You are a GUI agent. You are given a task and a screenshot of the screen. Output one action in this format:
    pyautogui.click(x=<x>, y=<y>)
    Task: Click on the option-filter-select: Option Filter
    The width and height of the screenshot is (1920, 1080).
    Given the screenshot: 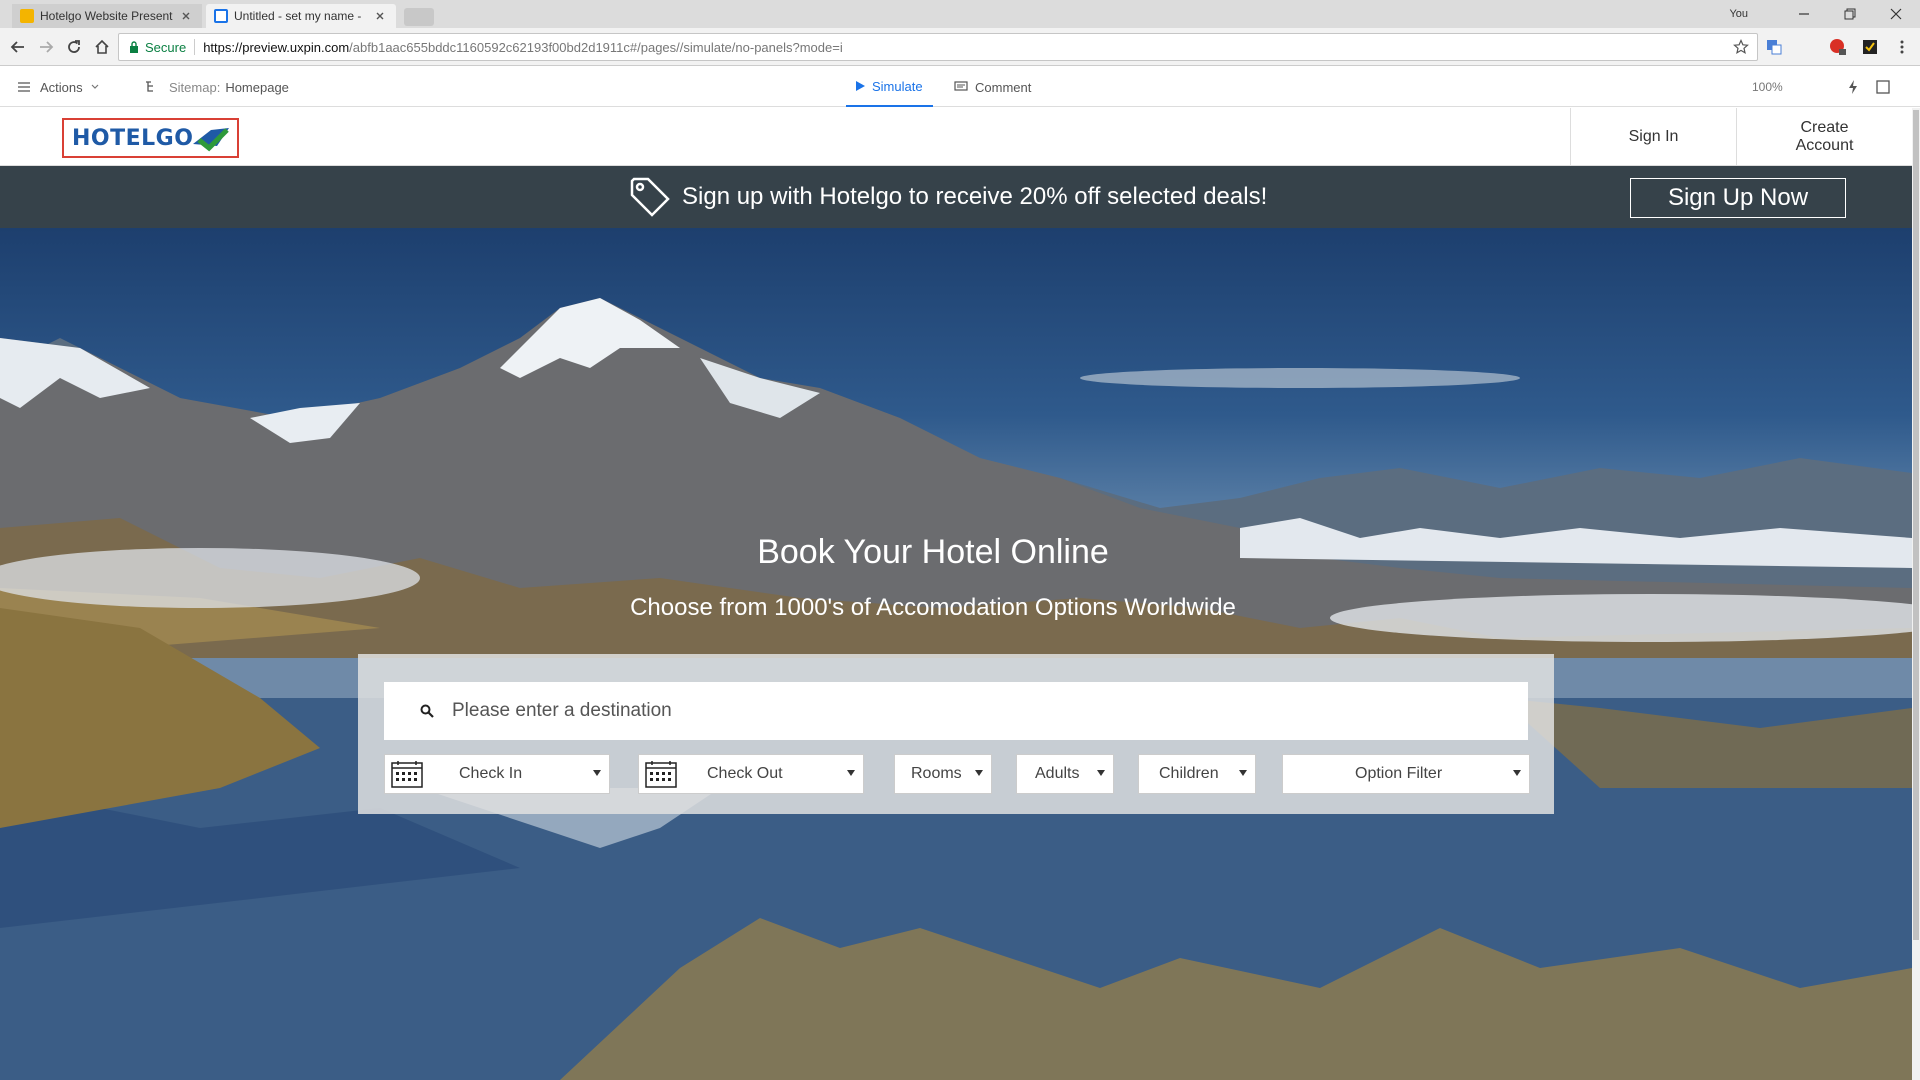 What is the action you would take?
    pyautogui.click(x=1406, y=774)
    